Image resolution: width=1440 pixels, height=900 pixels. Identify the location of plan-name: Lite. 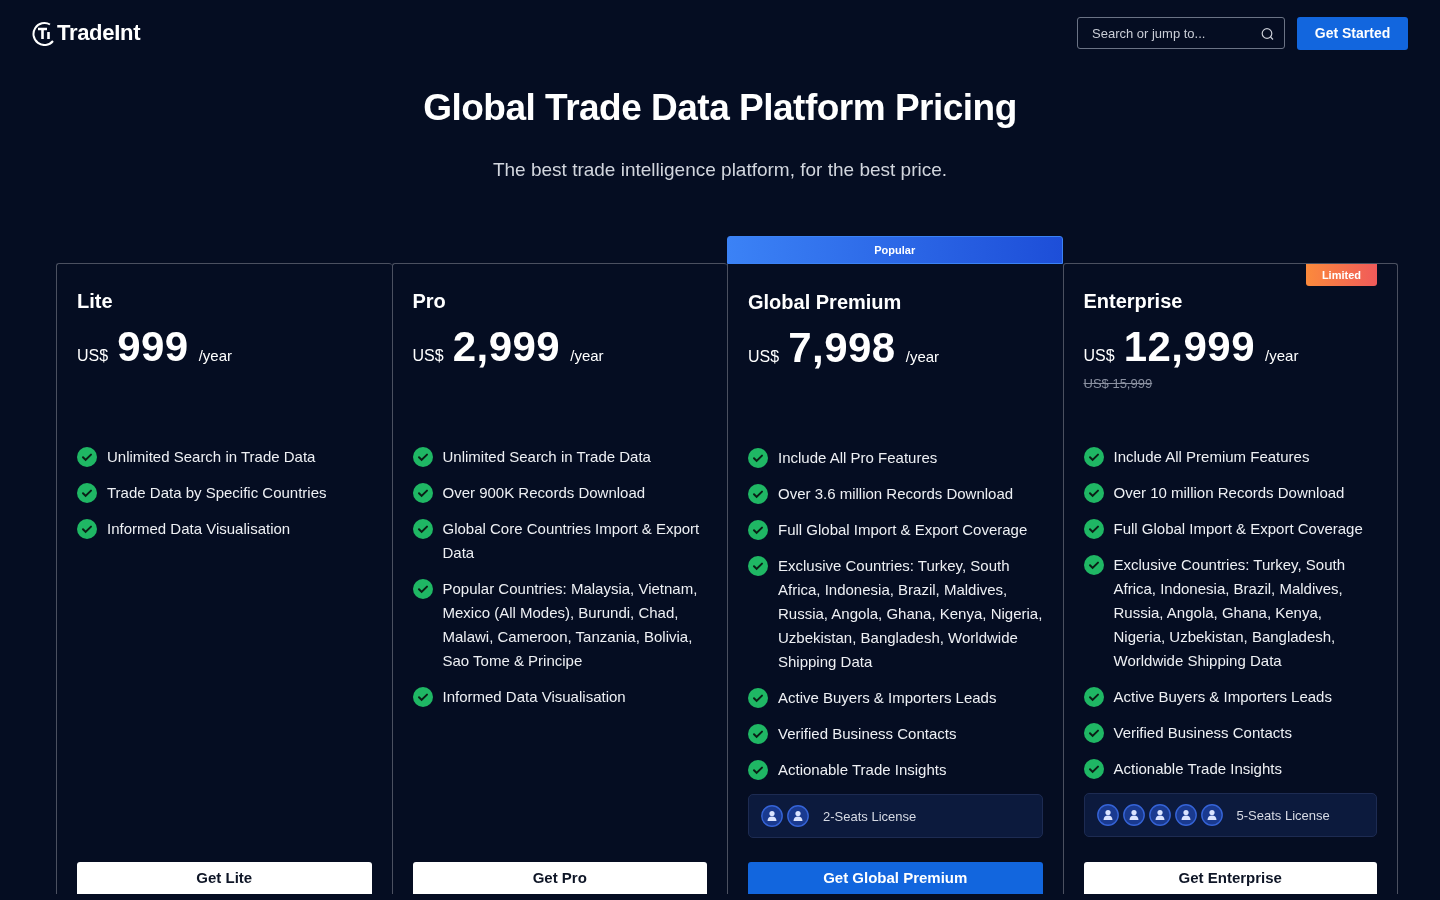
(95, 301).